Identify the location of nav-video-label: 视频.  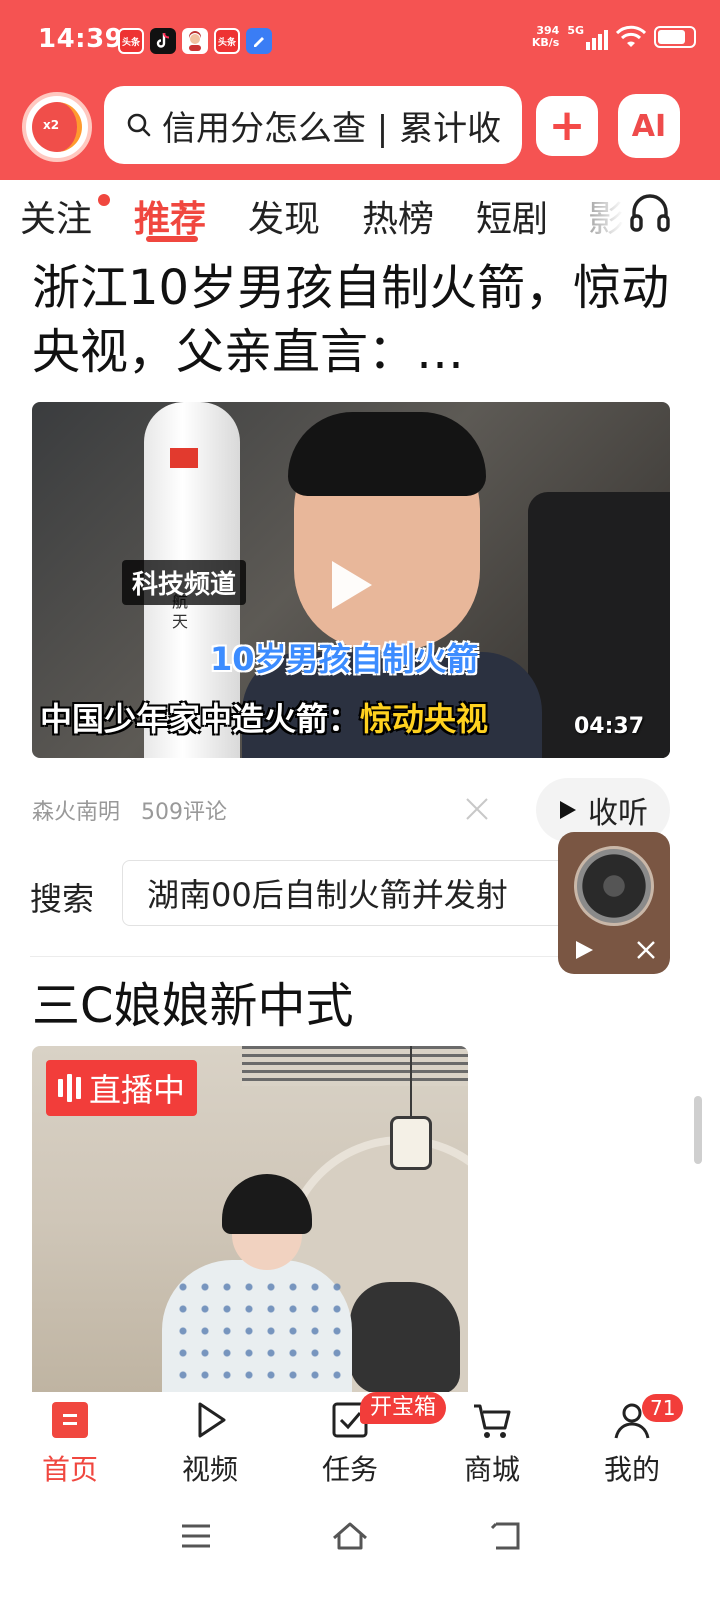
(209, 1469).